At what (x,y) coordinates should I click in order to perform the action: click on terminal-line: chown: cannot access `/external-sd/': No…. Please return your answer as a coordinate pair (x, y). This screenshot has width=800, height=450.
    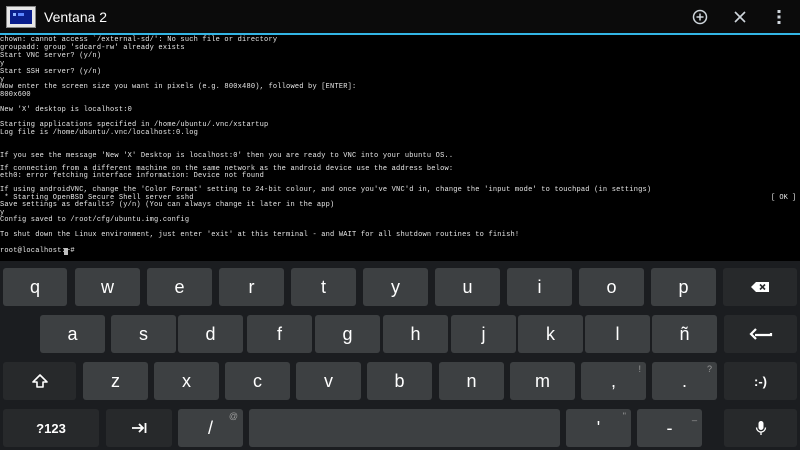
    Looking at the image, I should click on (139, 40).